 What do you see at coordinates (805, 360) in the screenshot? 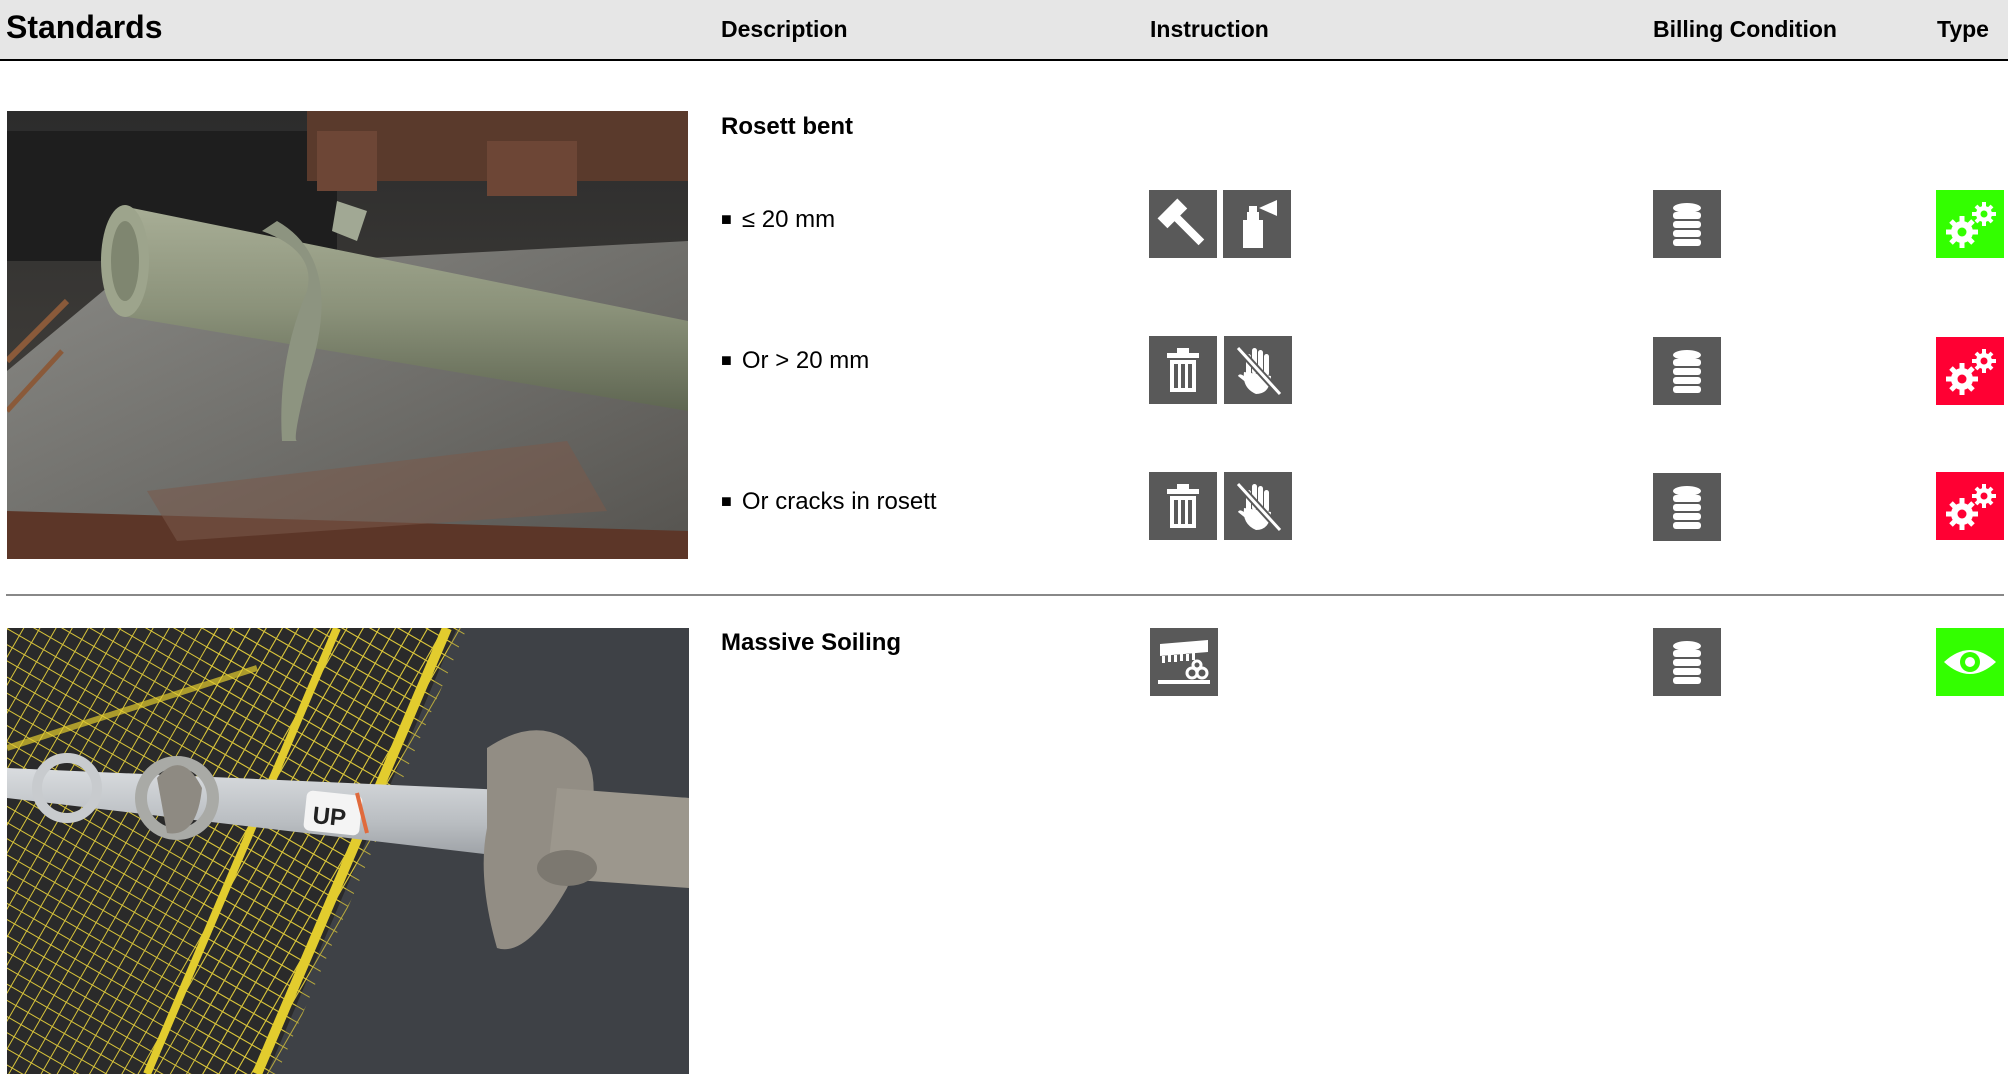
I see `item-text: Or > 20 mm` at bounding box center [805, 360].